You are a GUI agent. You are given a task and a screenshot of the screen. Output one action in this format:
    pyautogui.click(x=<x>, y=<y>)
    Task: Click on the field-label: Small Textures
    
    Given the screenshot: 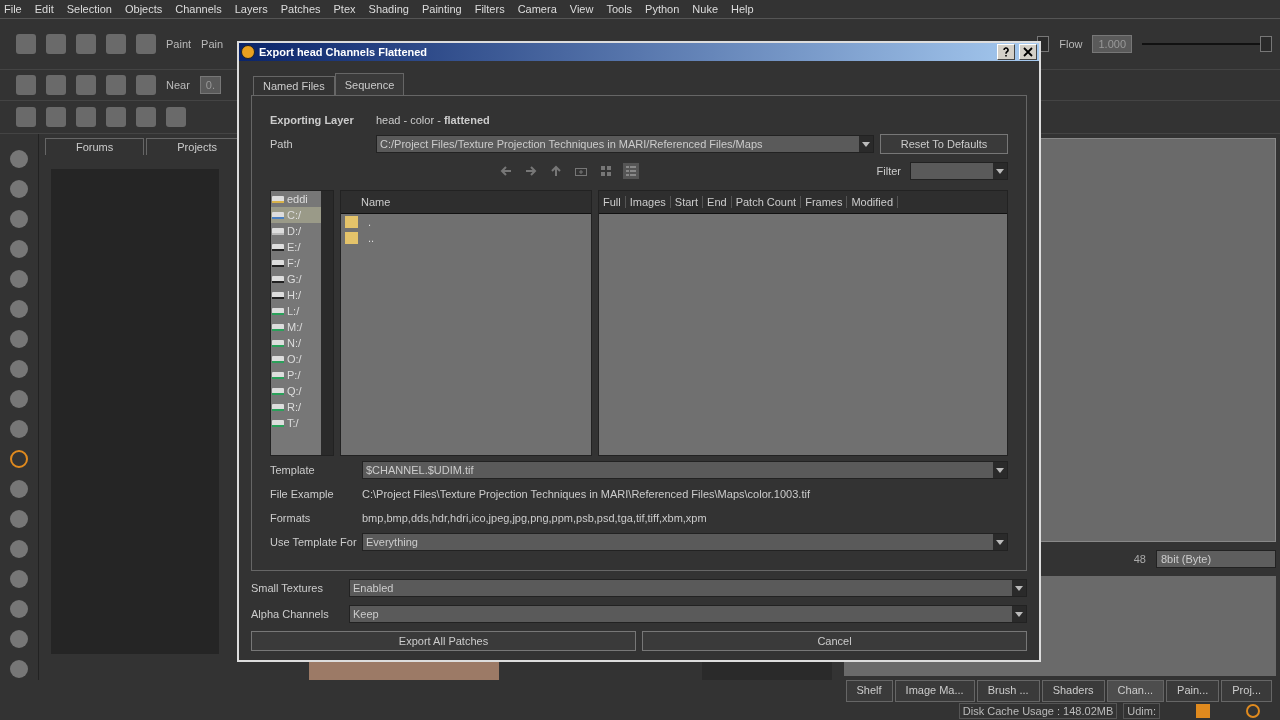 What is the action you would take?
    pyautogui.click(x=287, y=588)
    